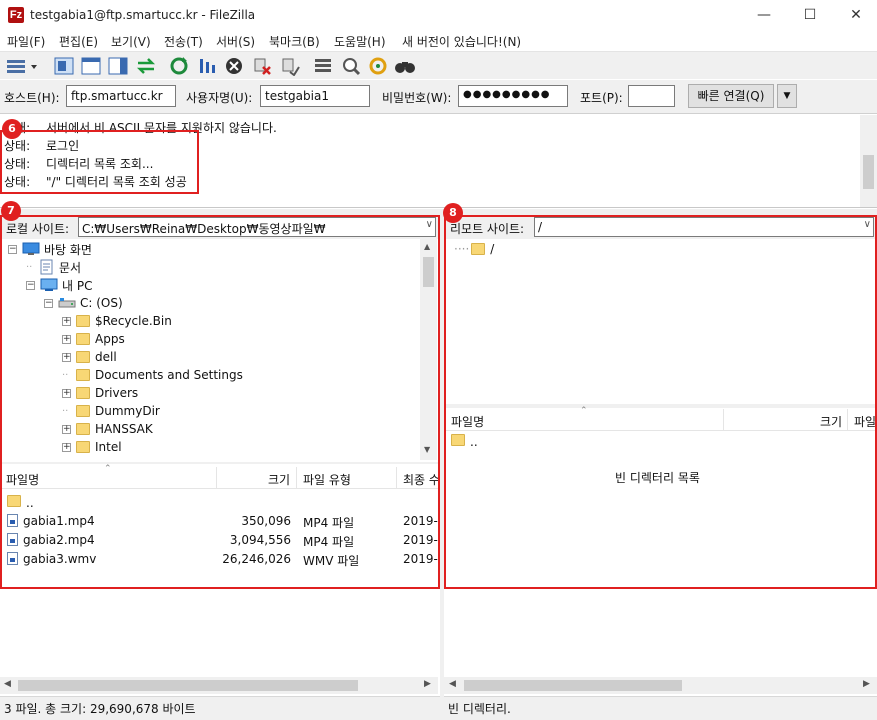 This screenshot has height=720, width=877. Describe the element at coordinates (63, 146) in the screenshot. I see `log-text: 로그인` at that location.